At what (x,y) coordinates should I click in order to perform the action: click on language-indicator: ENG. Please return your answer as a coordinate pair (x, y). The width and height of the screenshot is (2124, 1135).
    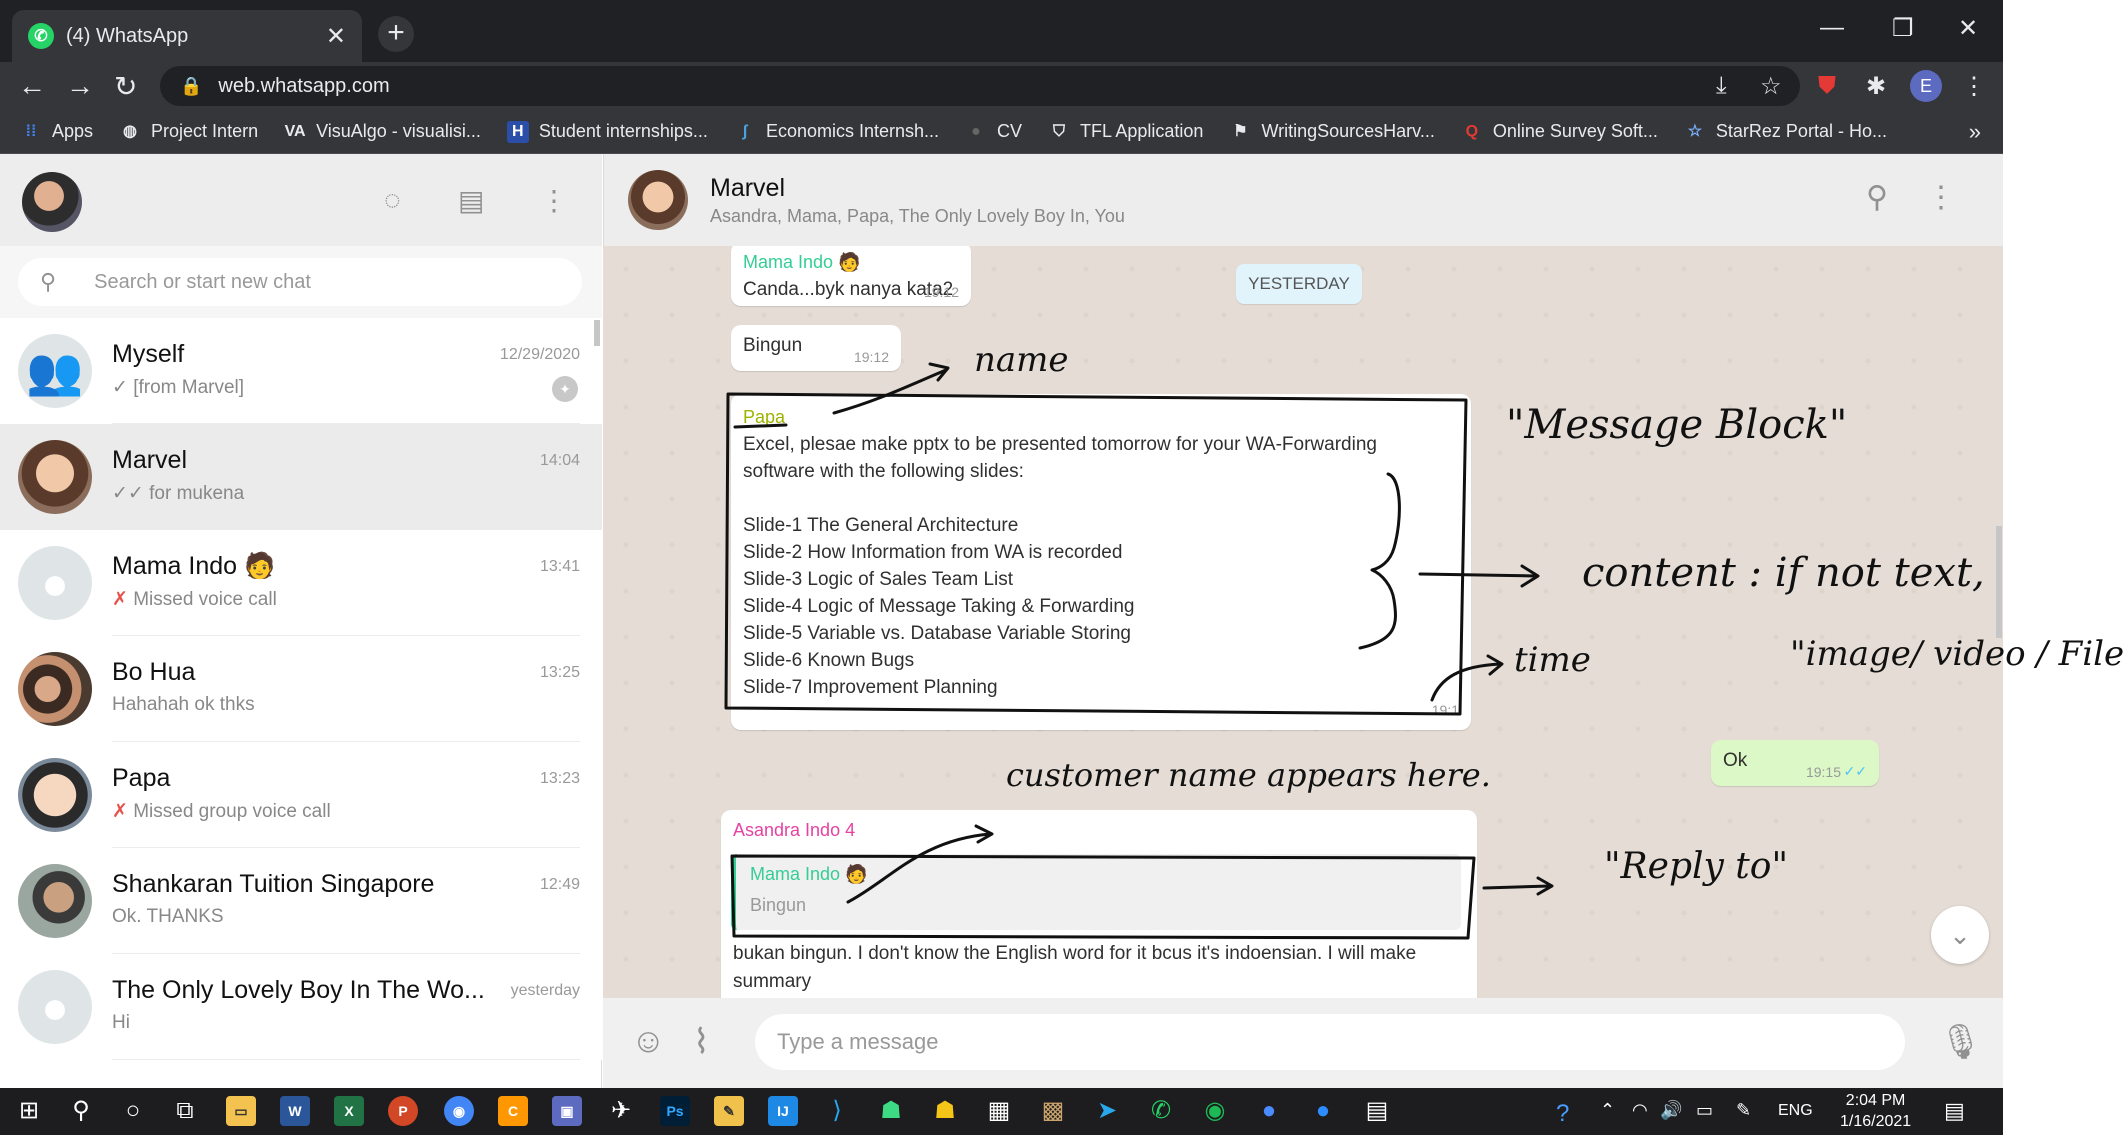
    Looking at the image, I should click on (1795, 1111).